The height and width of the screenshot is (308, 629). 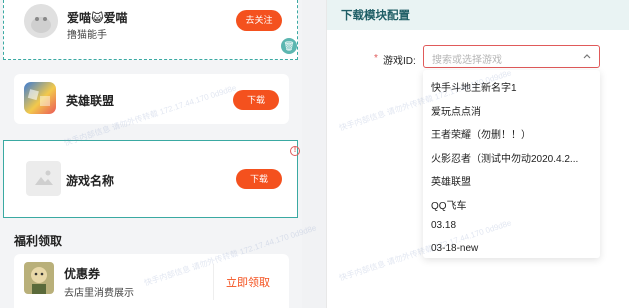 What do you see at coordinates (90, 181) in the screenshot?
I see `placeholder-game-name: 游戏名称` at bounding box center [90, 181].